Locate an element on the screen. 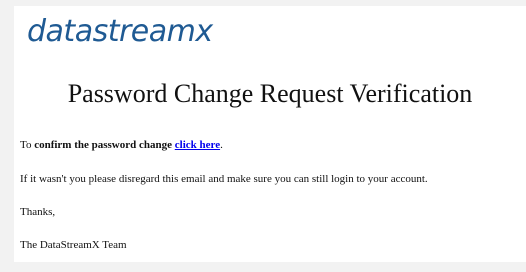 The width and height of the screenshot is (526, 272). datastreamx-logo: datastreamx is located at coordinates (120, 31).